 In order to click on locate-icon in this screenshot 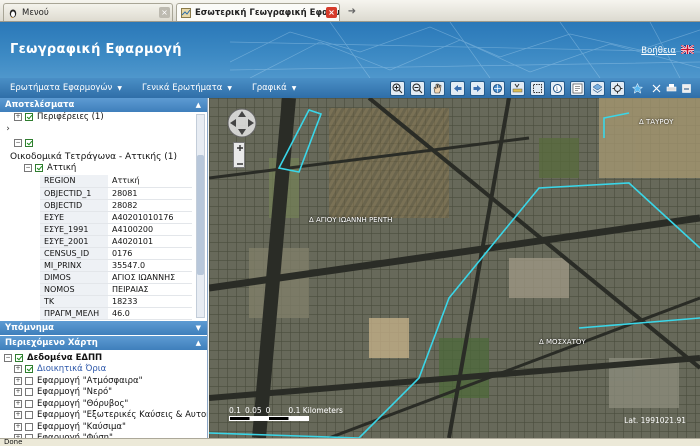, I will do `click(617, 88)`.